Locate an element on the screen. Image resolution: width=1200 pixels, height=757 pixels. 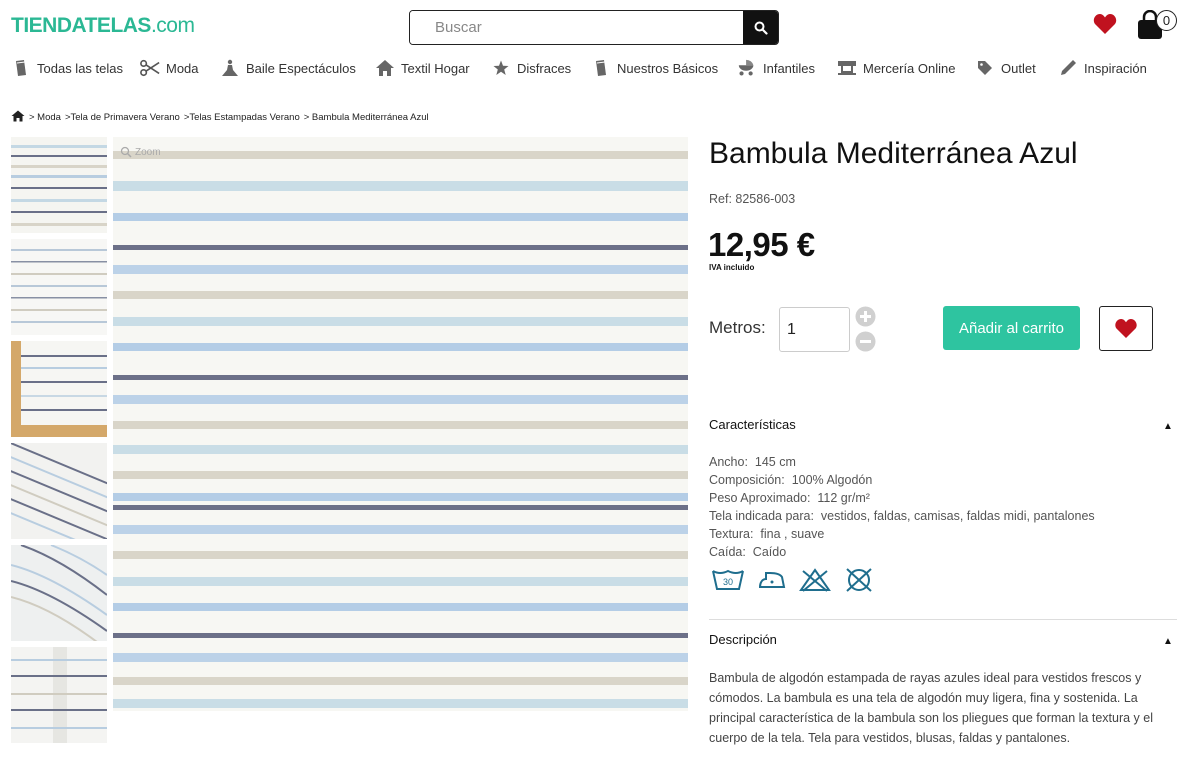
feature-row: Caída: Caído is located at coordinates (747, 552).